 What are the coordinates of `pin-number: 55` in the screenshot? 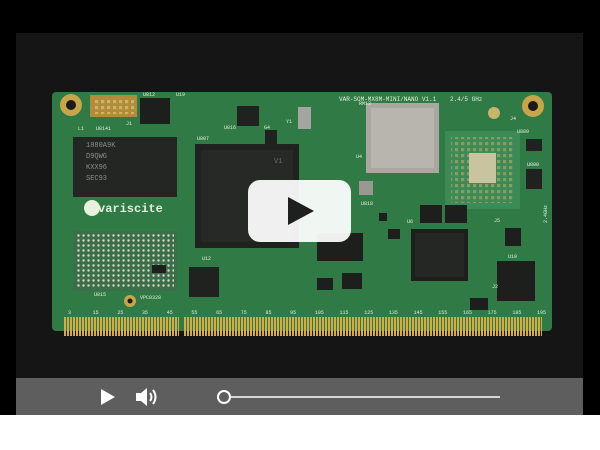 It's located at (194, 313).